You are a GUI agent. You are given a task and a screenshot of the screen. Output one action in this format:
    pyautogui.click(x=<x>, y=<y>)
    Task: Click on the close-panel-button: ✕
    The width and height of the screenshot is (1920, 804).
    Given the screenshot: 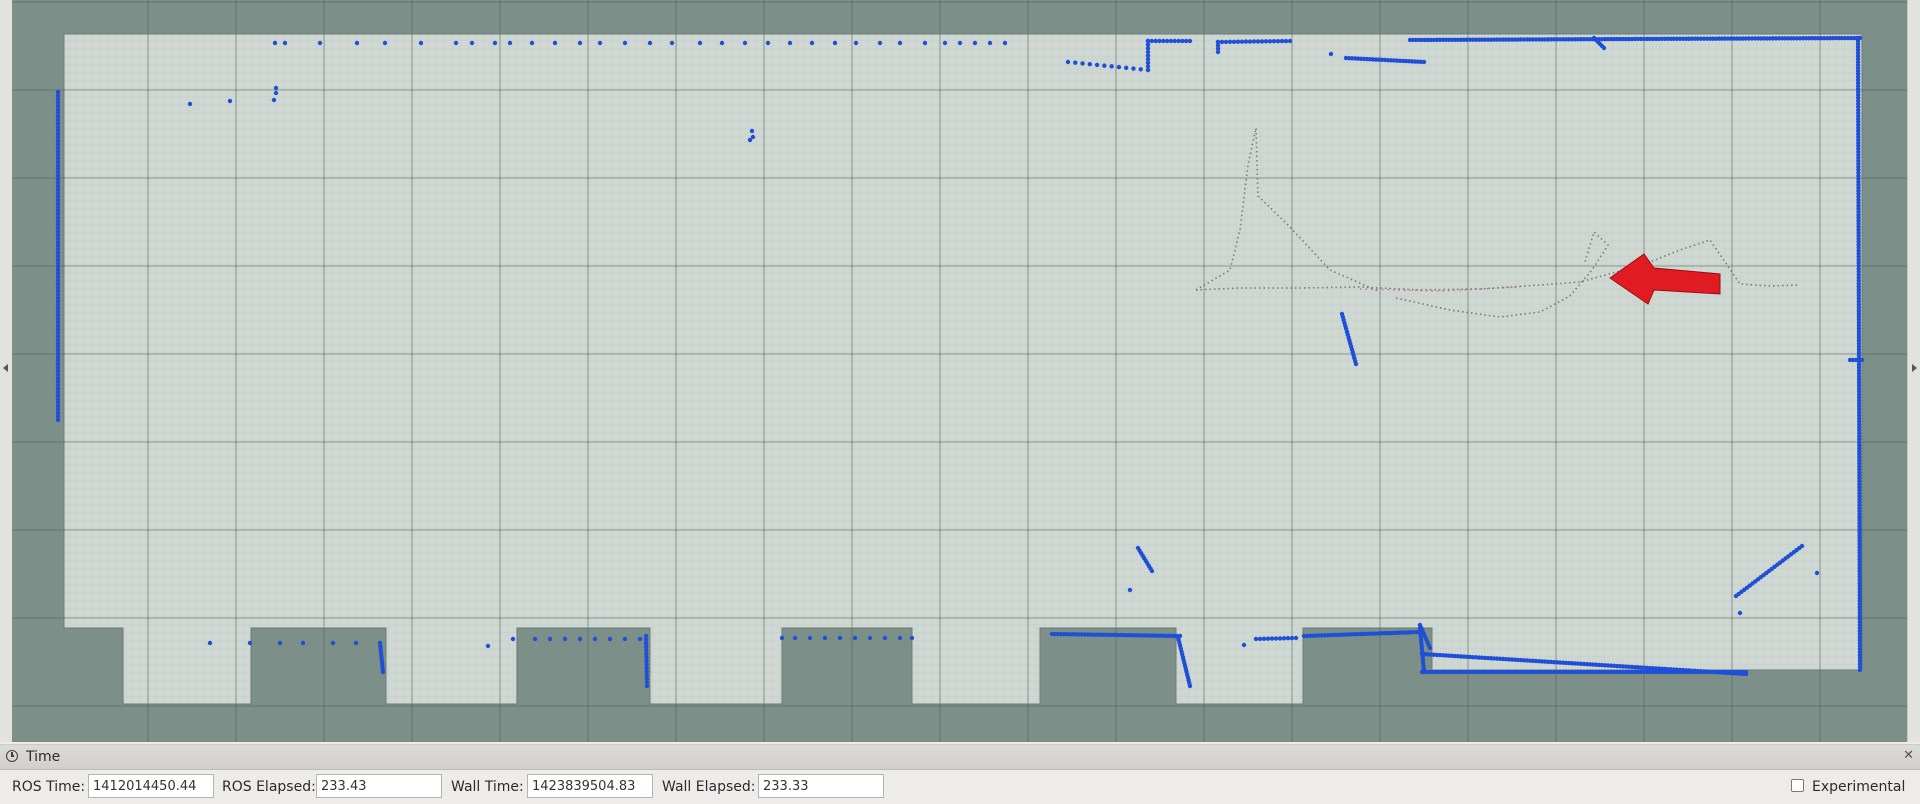 What is the action you would take?
    pyautogui.click(x=1908, y=755)
    